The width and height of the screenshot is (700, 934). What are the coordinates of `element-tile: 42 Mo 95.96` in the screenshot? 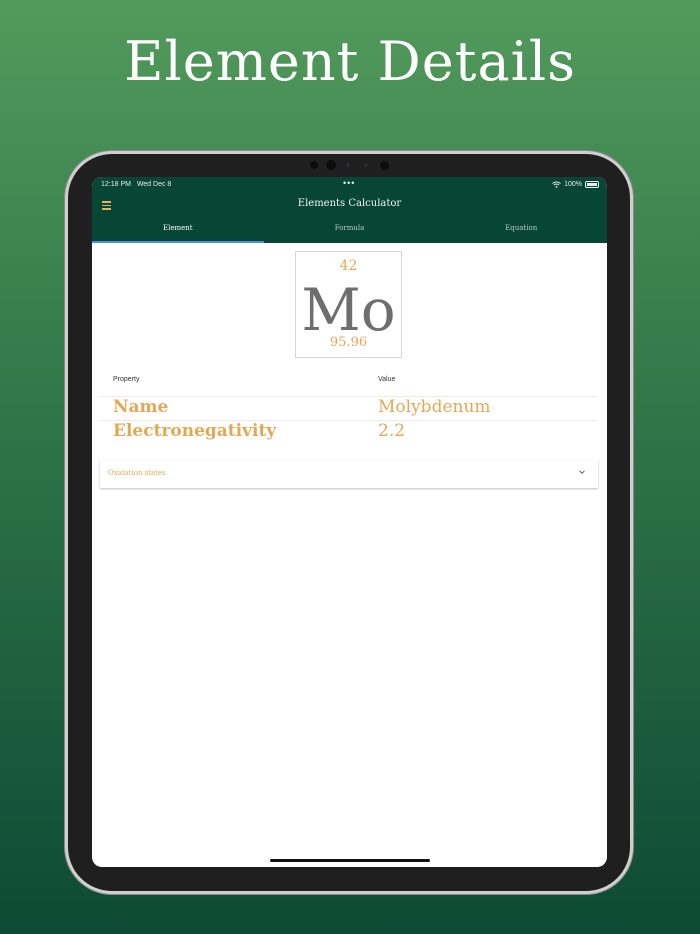 It's located at (348, 304).